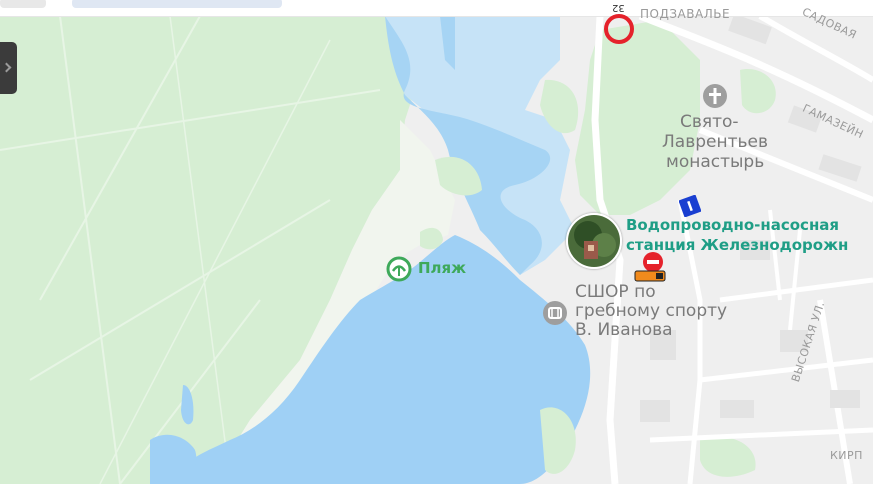  What do you see at coordinates (732, 225) in the screenshot?
I see `pump-station-label-line1: Водопроводно-насосная` at bounding box center [732, 225].